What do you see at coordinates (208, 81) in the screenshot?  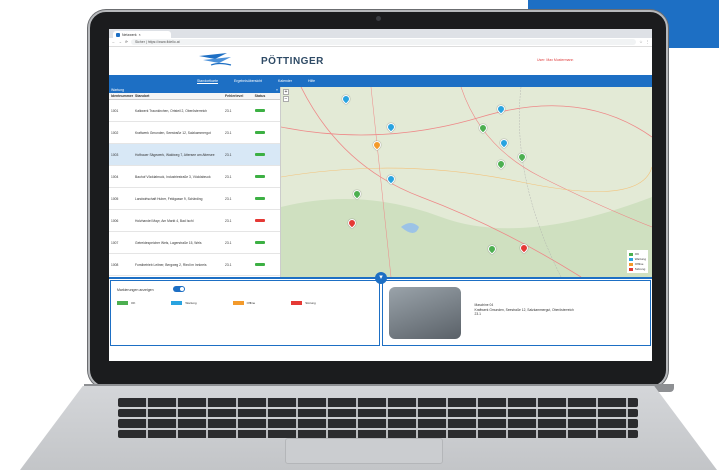 I see `nav-map: Standortkarte` at bounding box center [208, 81].